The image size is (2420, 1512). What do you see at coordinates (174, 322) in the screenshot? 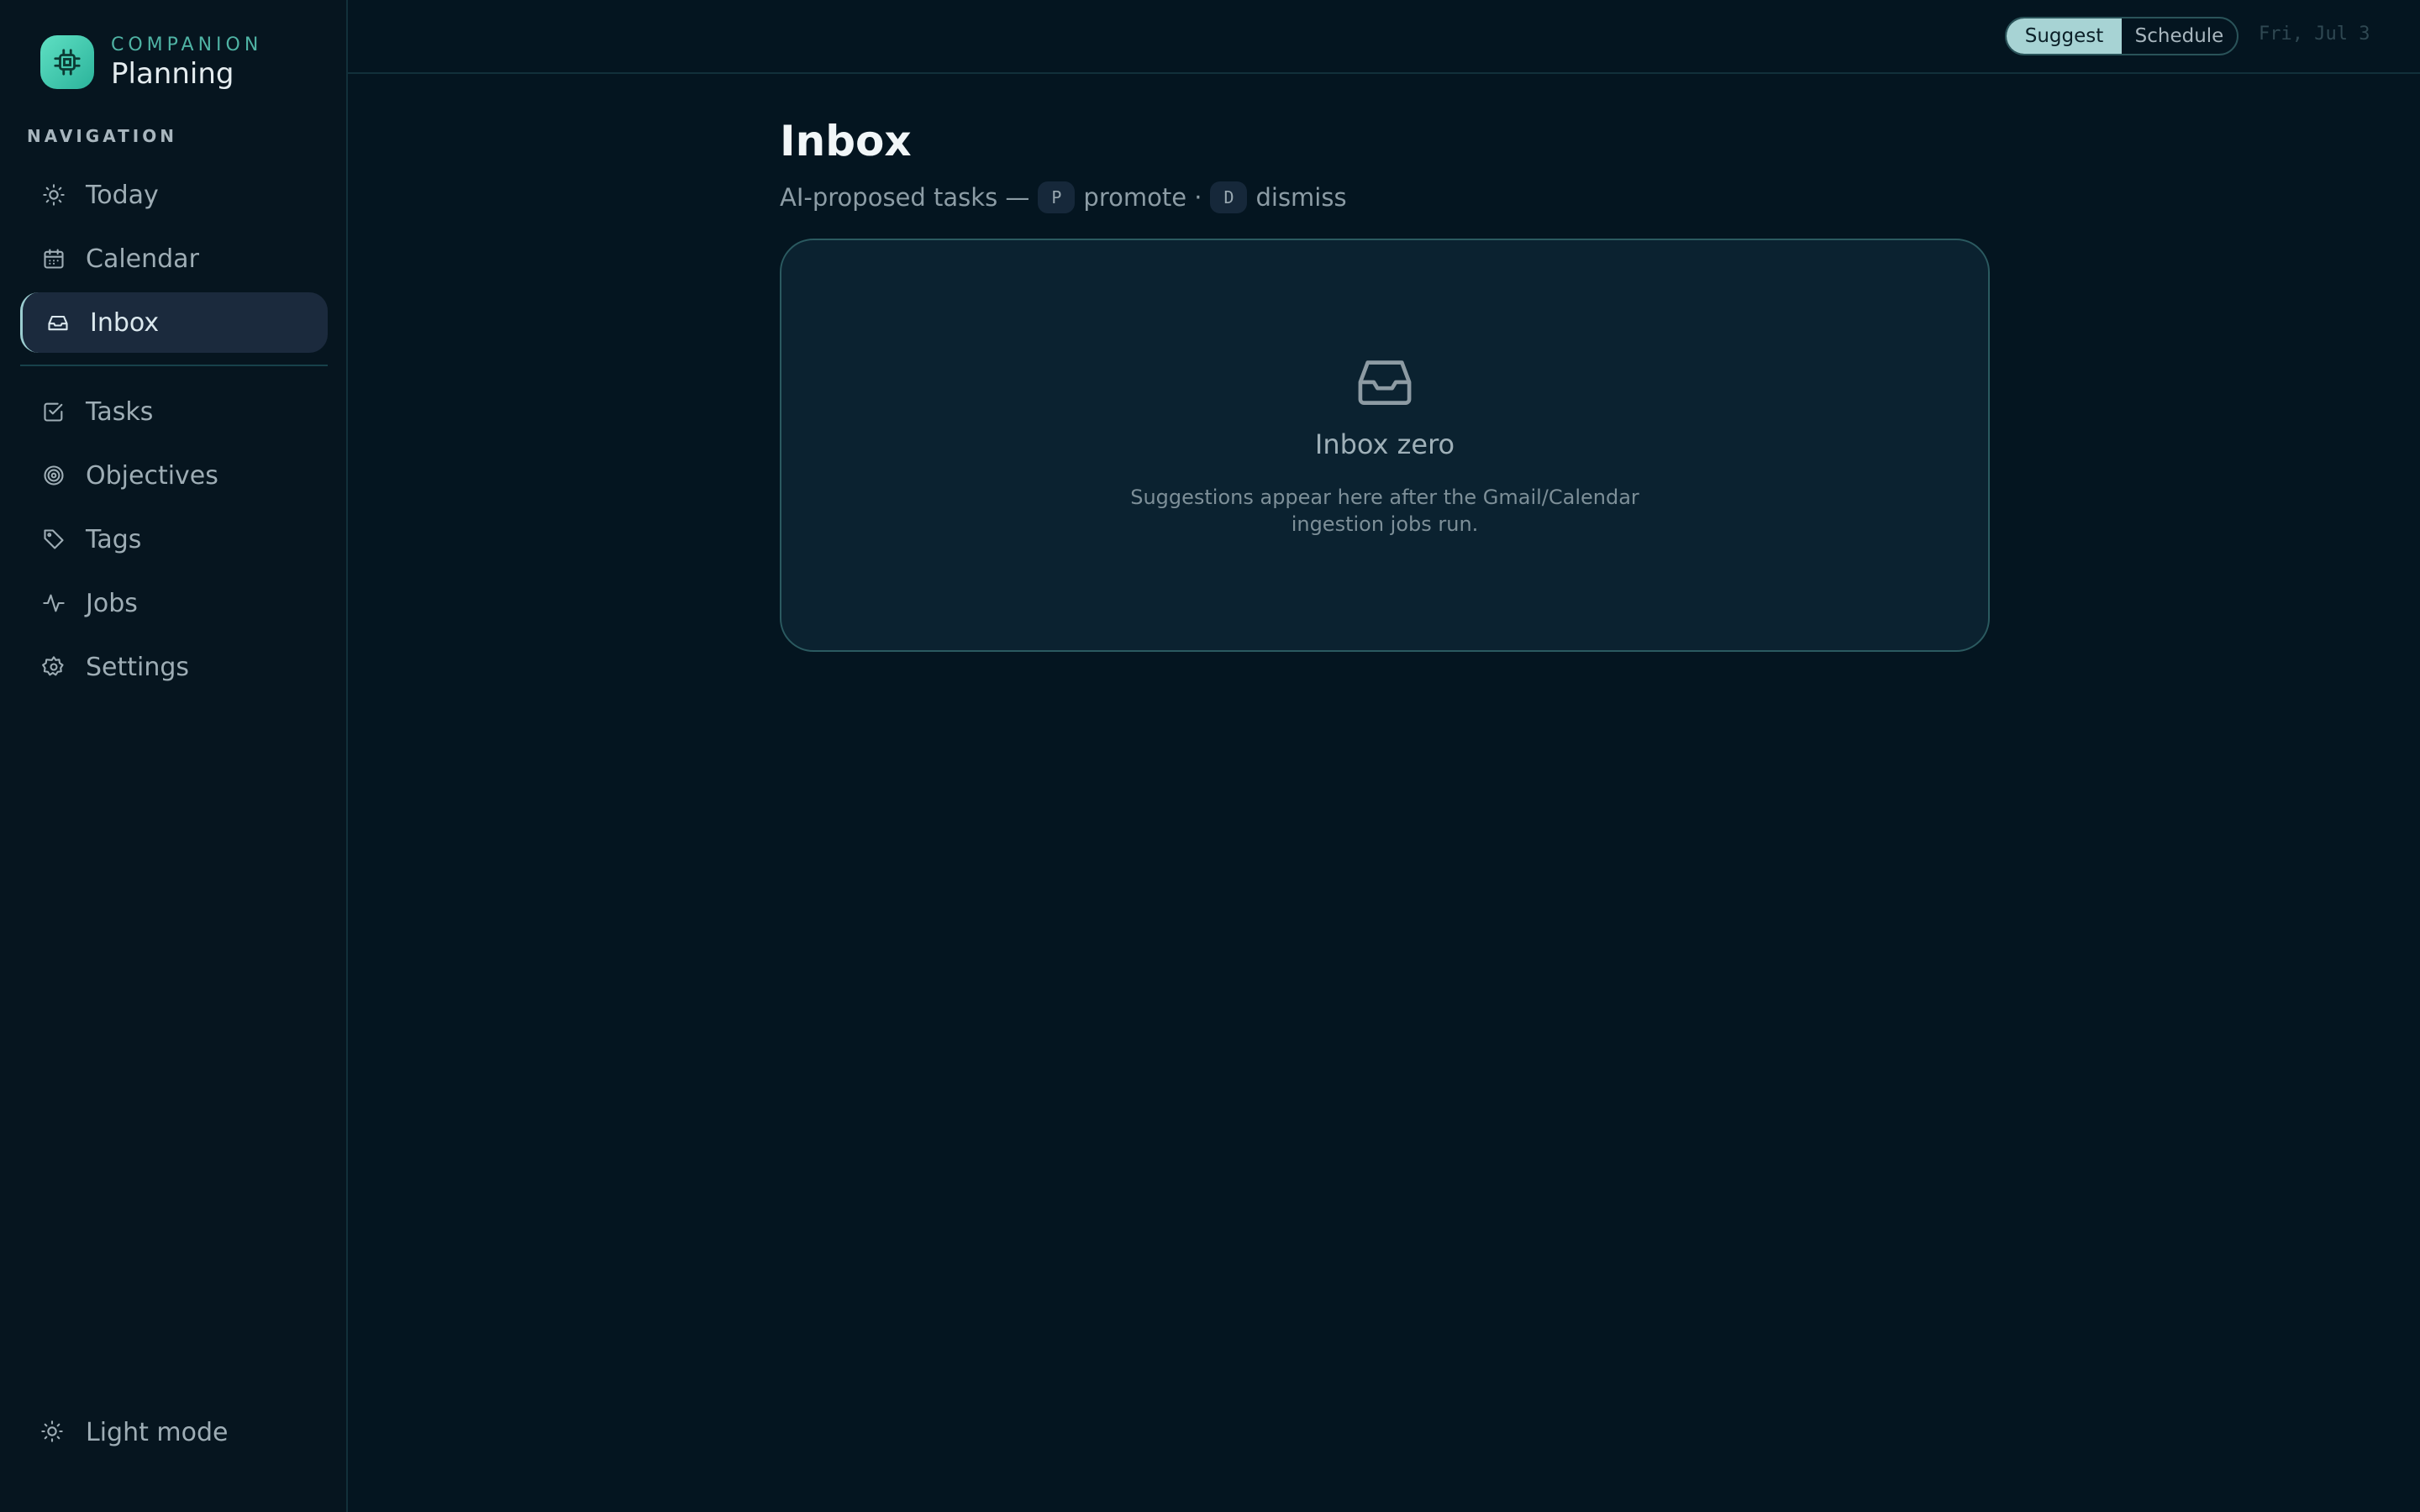
I see `sidebar-item-inbox: Inbox` at bounding box center [174, 322].